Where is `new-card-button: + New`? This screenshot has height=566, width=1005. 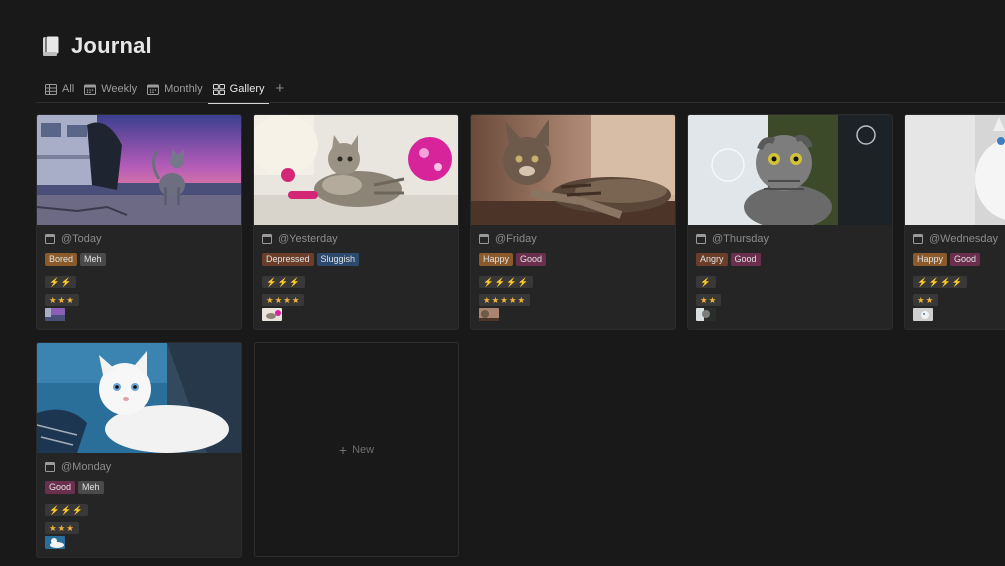
new-card-button: + New is located at coordinates (356, 449).